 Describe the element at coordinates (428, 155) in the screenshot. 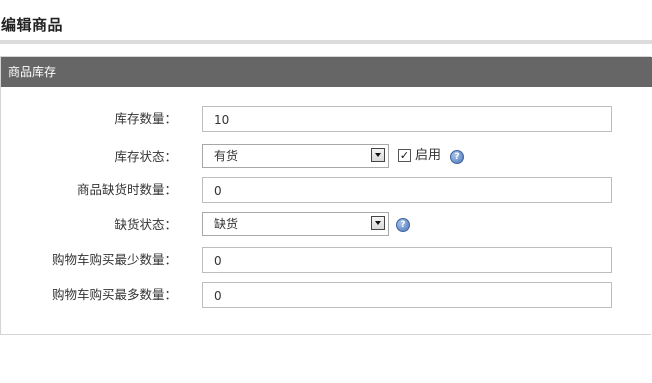

I see `enable-checkbox-label: 启用` at that location.